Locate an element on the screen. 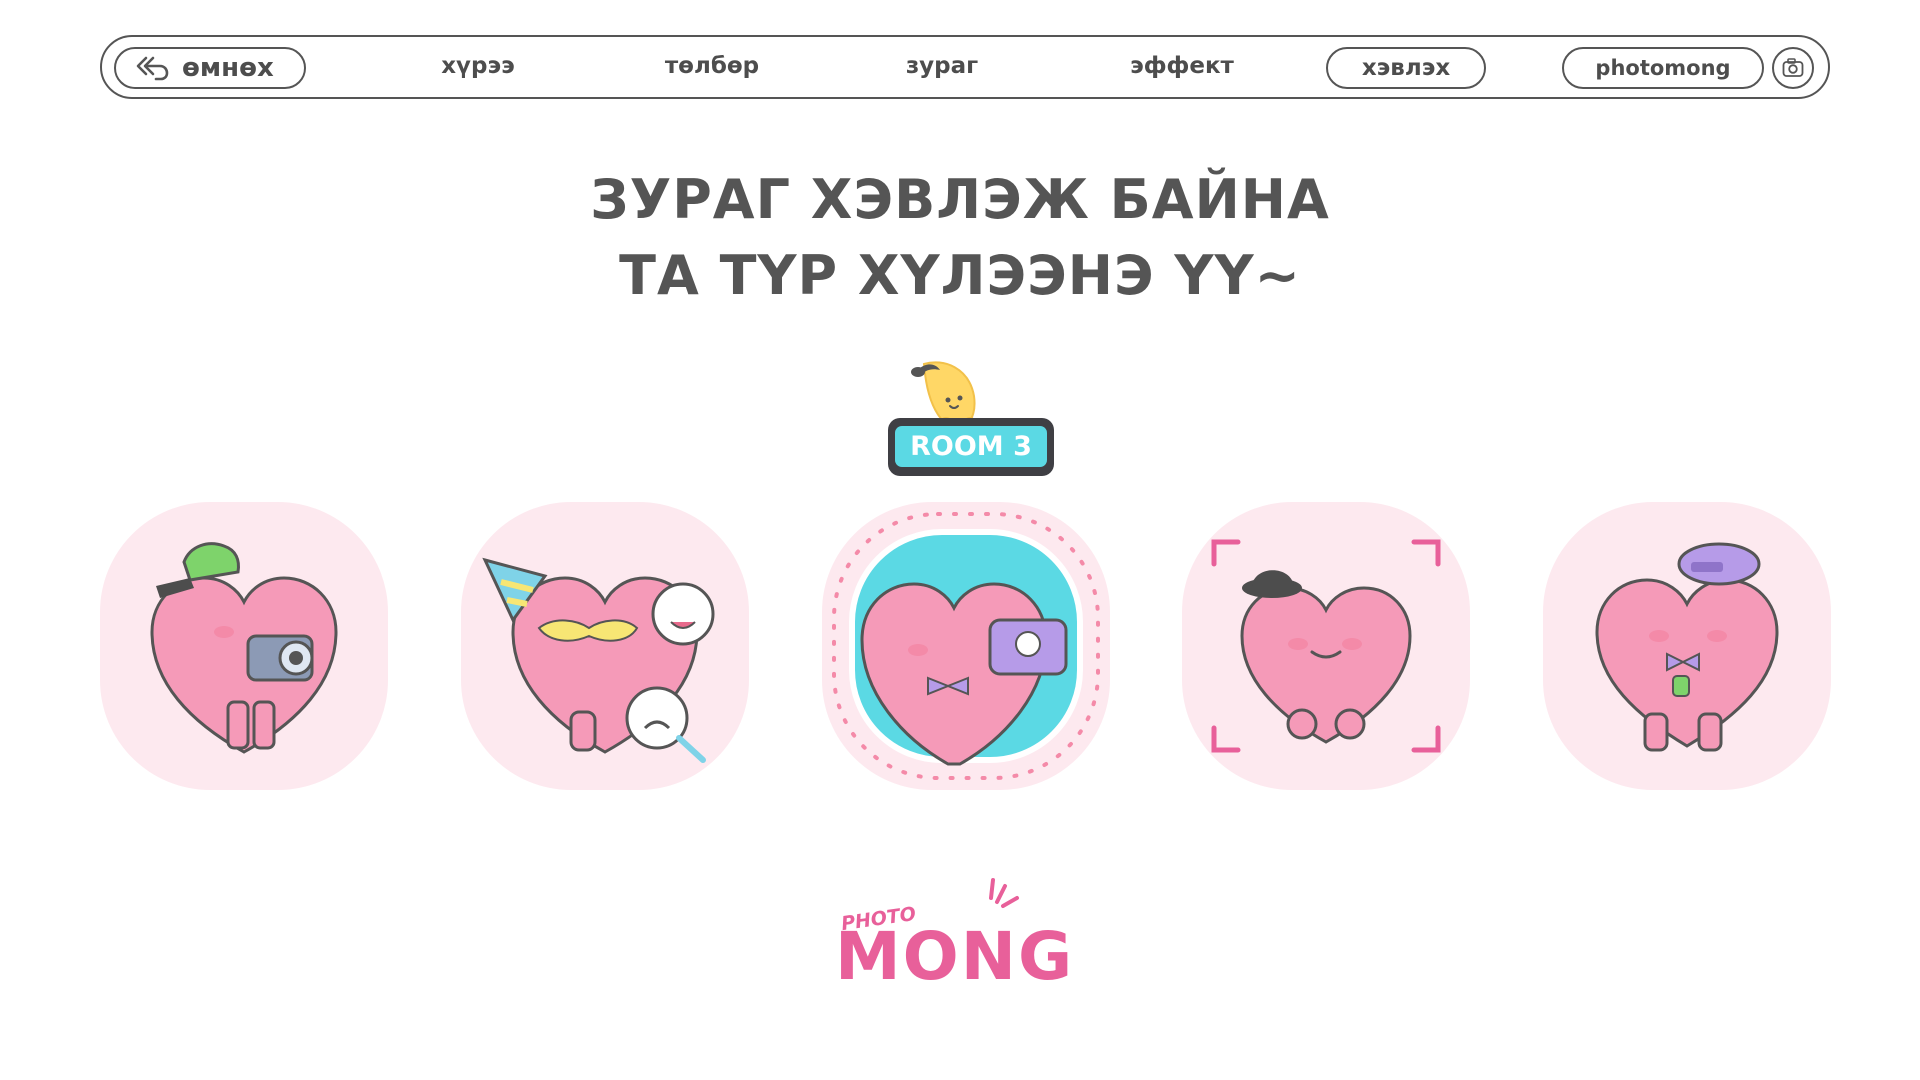  nav-item-payment: төлбөр is located at coordinates (712, 68).